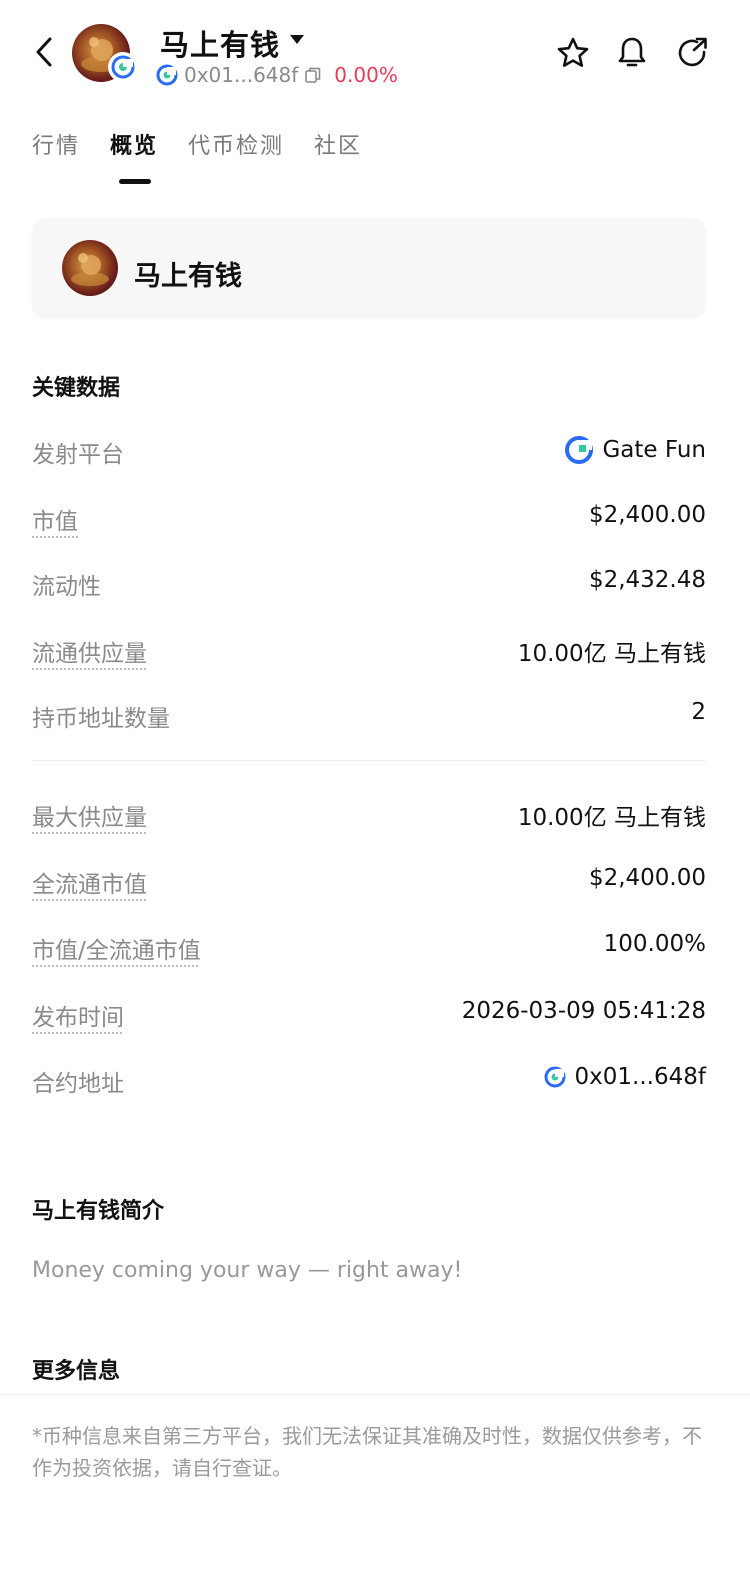  Describe the element at coordinates (698, 712) in the screenshot. I see `holders-value: 2` at that location.